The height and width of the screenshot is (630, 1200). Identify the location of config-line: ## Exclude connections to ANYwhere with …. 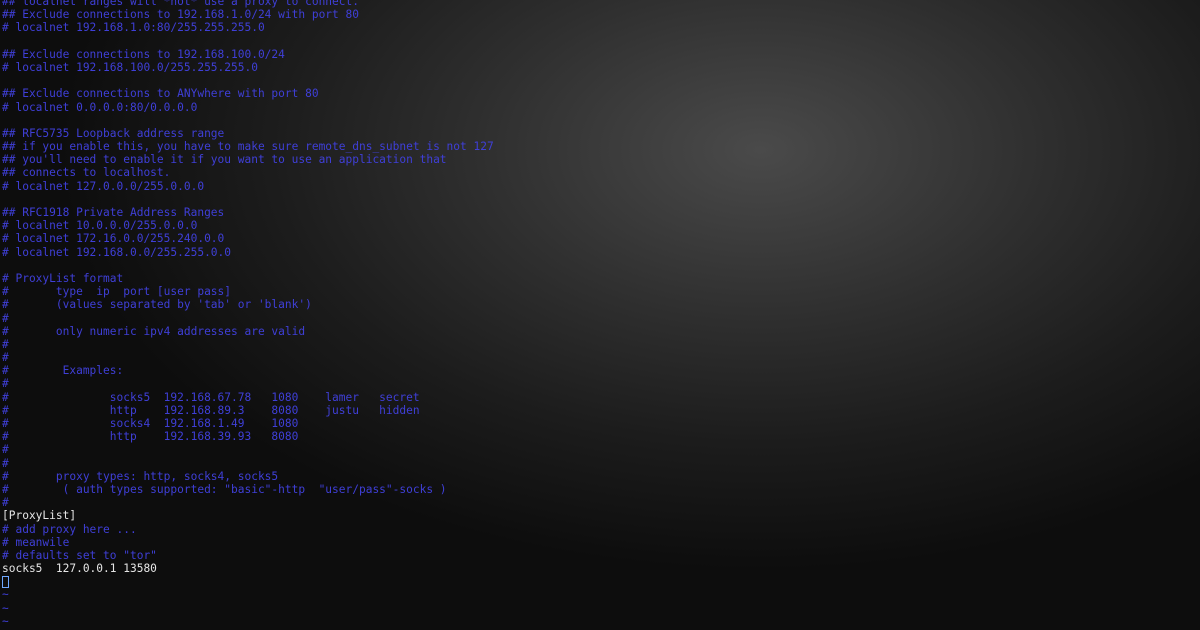
(600, 93).